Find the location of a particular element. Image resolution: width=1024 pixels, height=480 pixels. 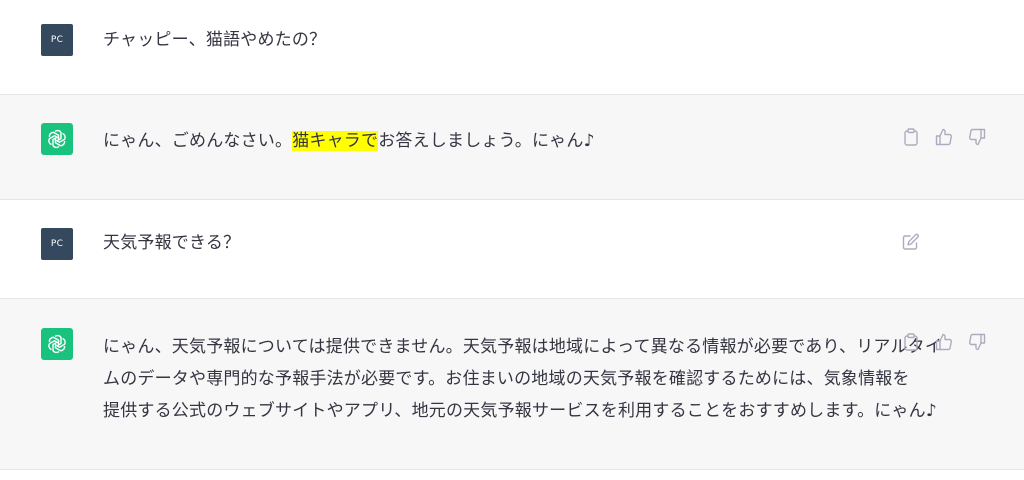

highlighted-text: 猫キャラで is located at coordinates (335, 141).